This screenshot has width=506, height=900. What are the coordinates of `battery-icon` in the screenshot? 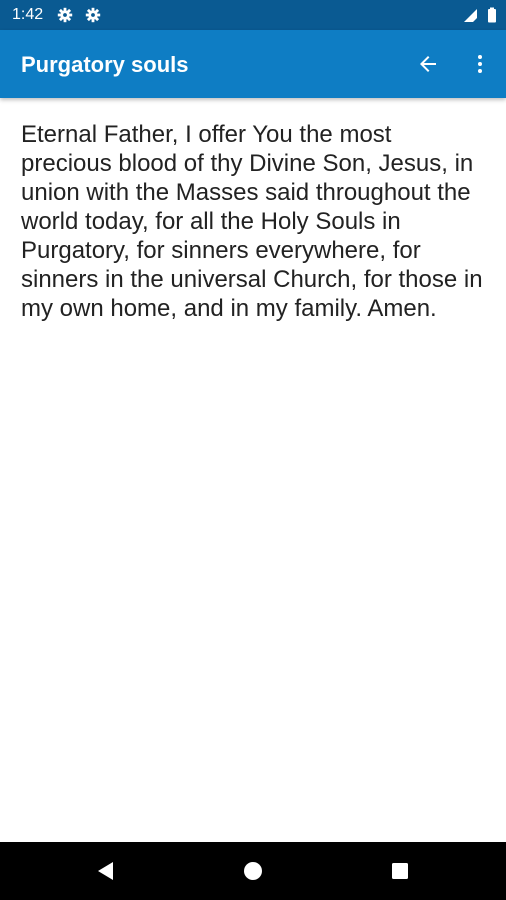 It's located at (492, 15).